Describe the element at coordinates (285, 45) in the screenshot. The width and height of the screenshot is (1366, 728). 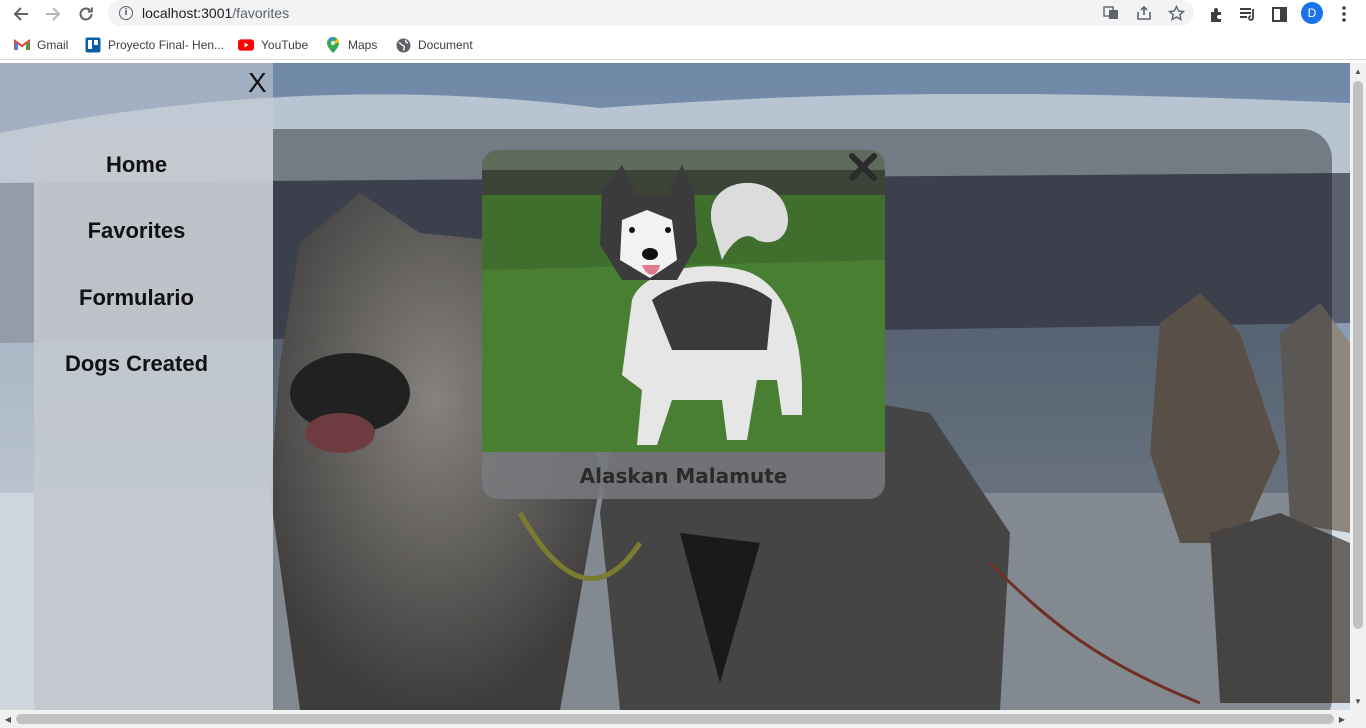
I see `bookmark-label: YouTube` at that location.